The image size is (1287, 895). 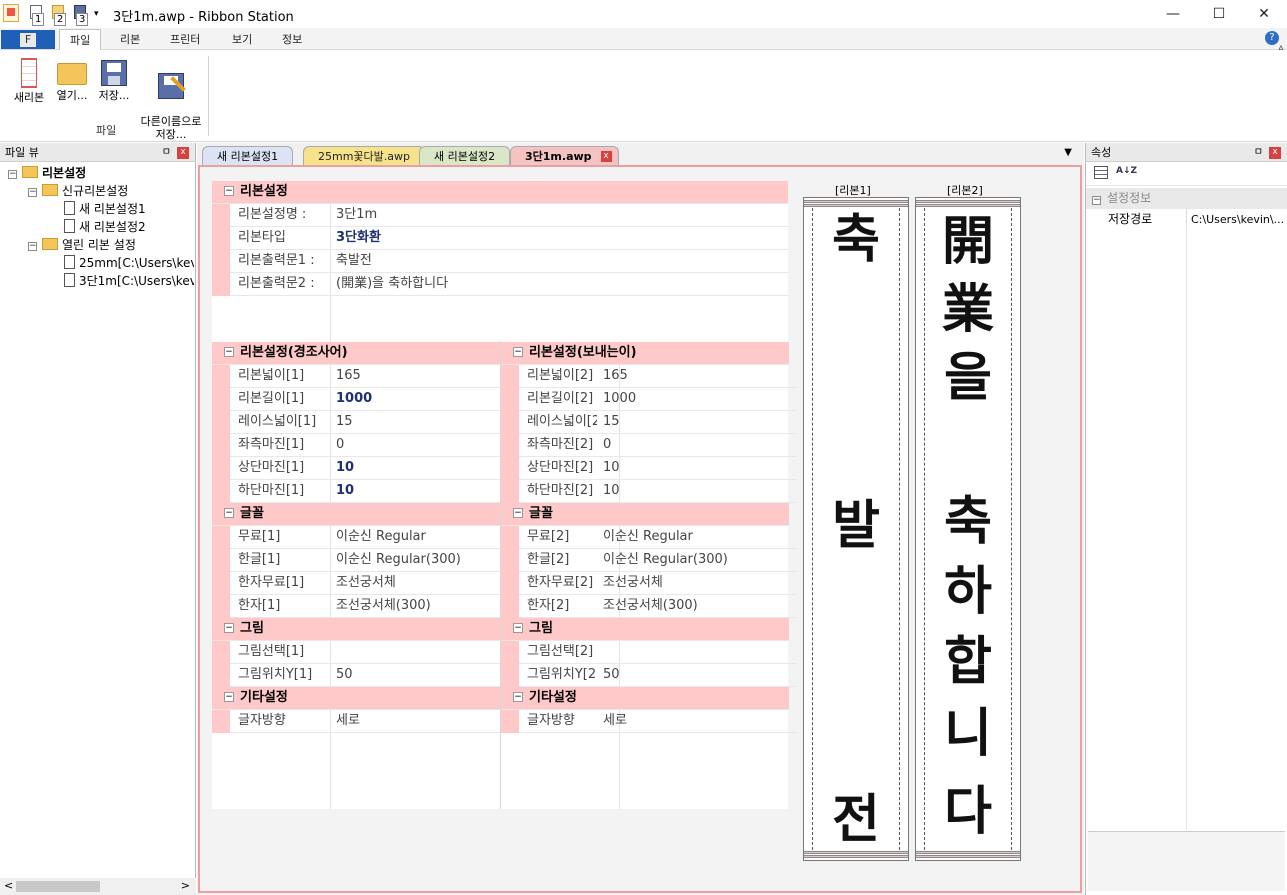 What do you see at coordinates (500, 238) in the screenshot?
I see `main-setting-row: 리본타입 3단화환` at bounding box center [500, 238].